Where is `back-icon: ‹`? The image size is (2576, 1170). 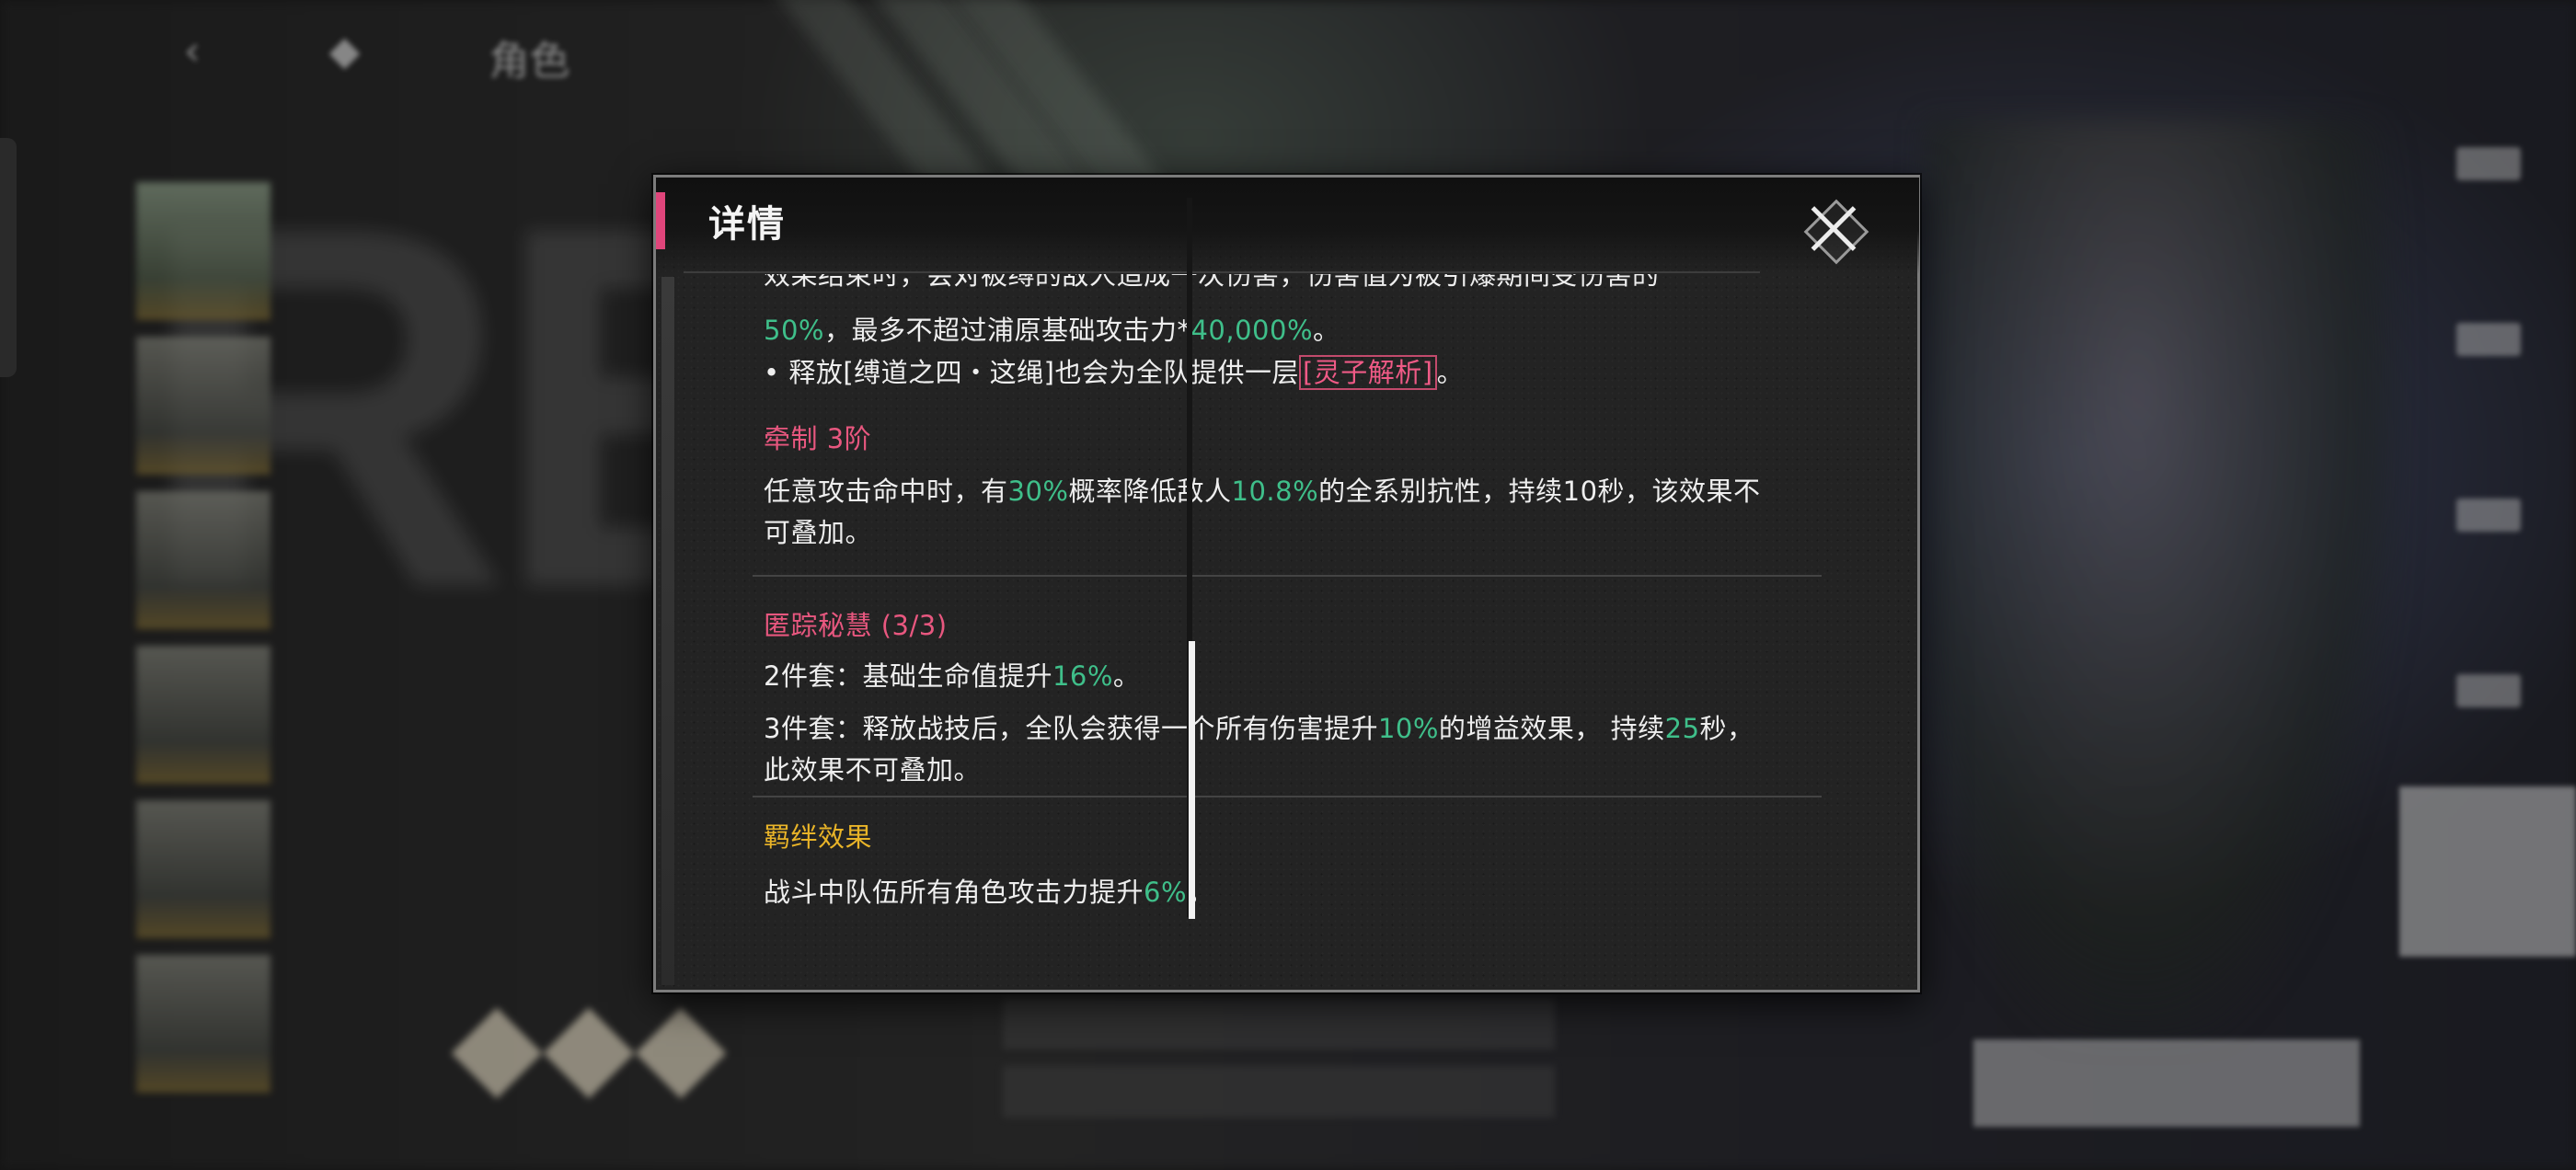 back-icon: ‹ is located at coordinates (192, 57).